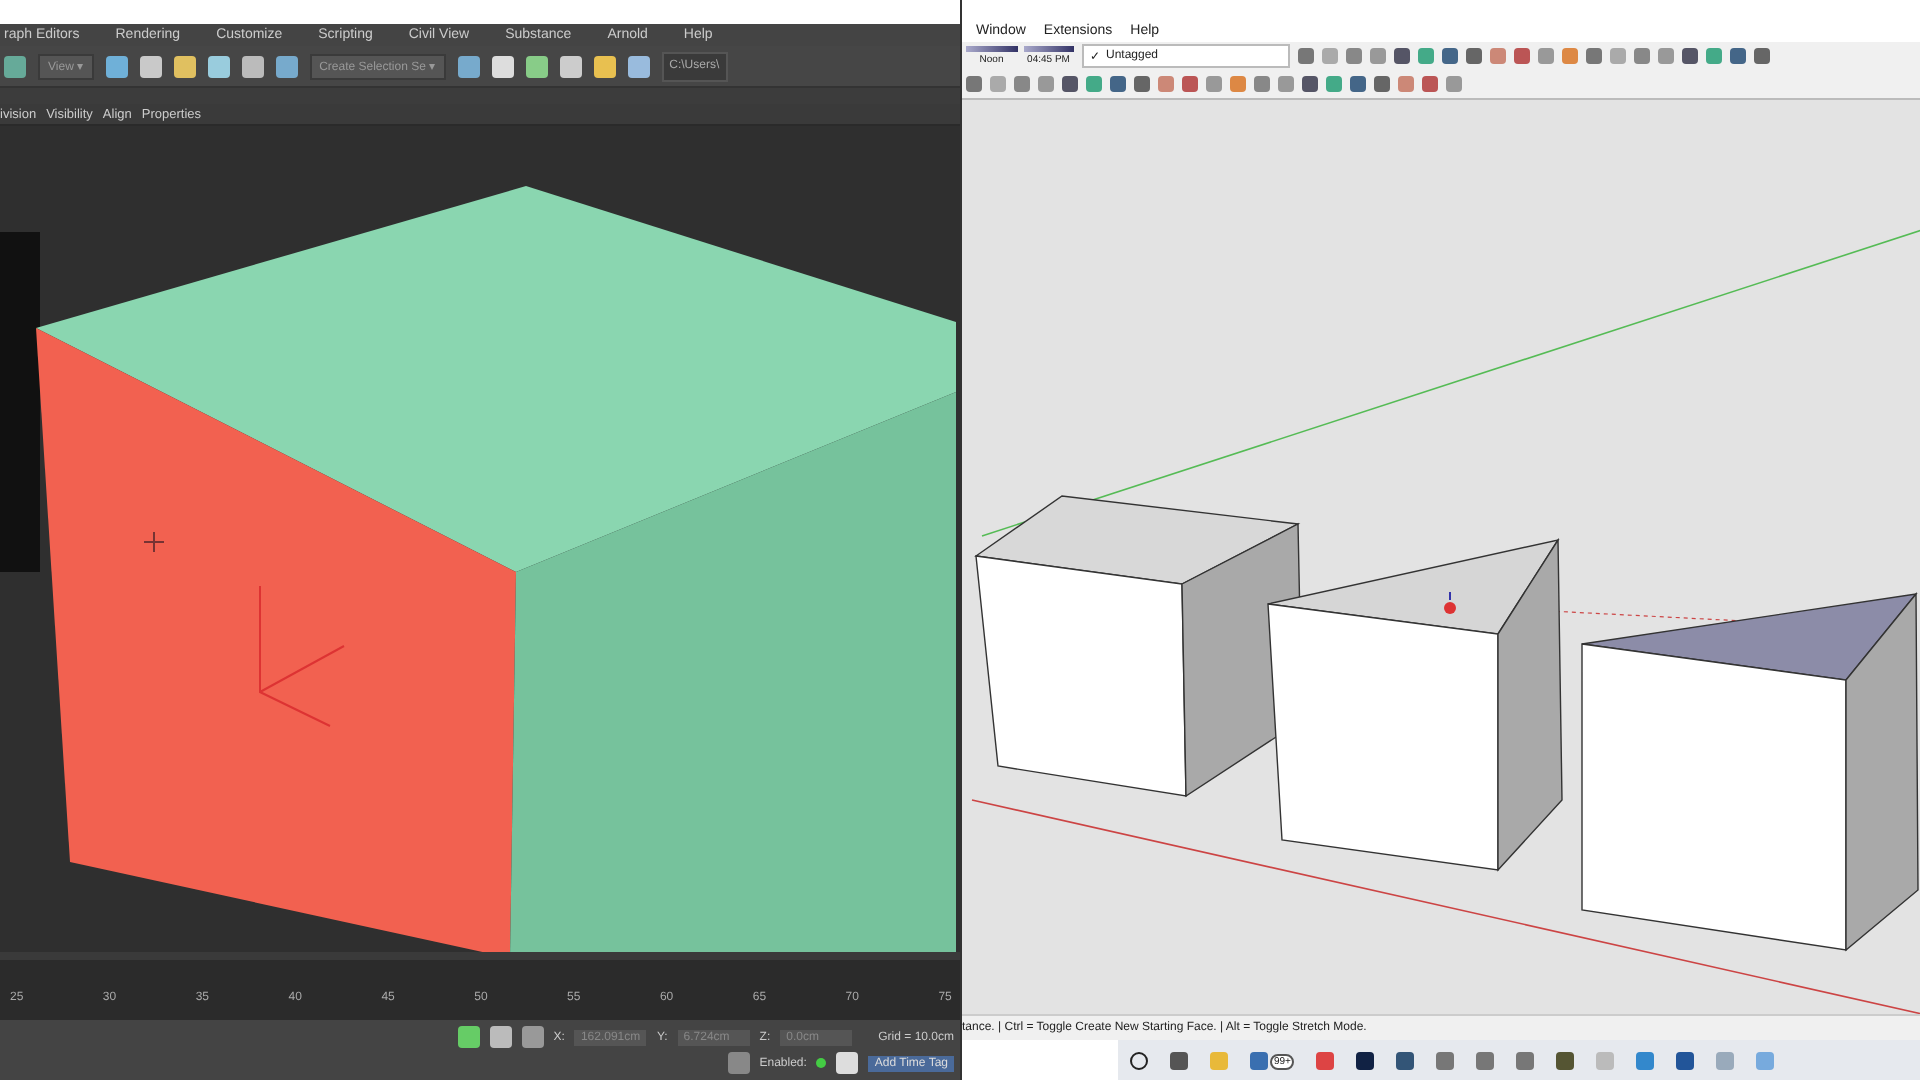  What do you see at coordinates (302, 656) in the screenshot?
I see `axis-gizmo-icon` at bounding box center [302, 656].